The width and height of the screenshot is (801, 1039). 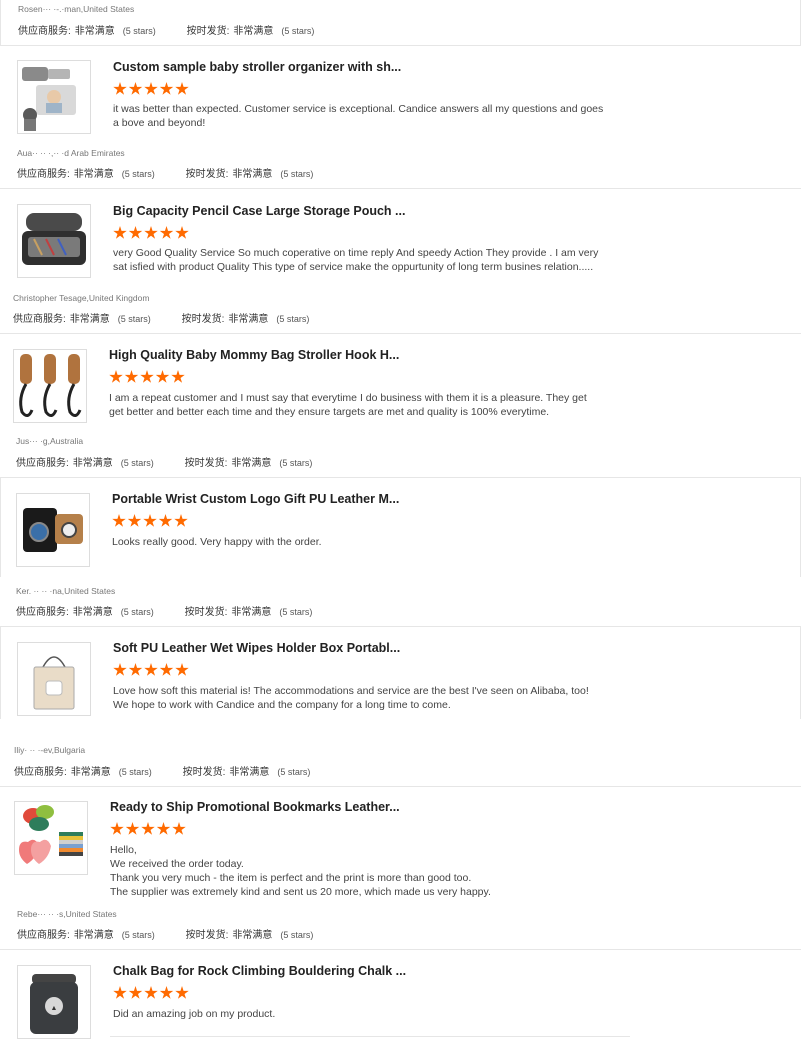 I want to click on stroller-hook-icon, so click(x=50, y=385).